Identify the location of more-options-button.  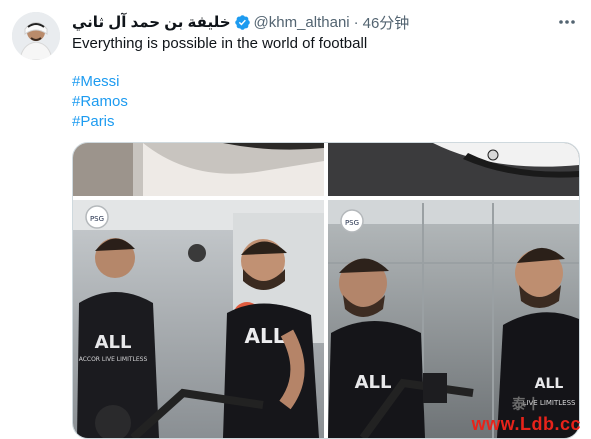
(567, 22).